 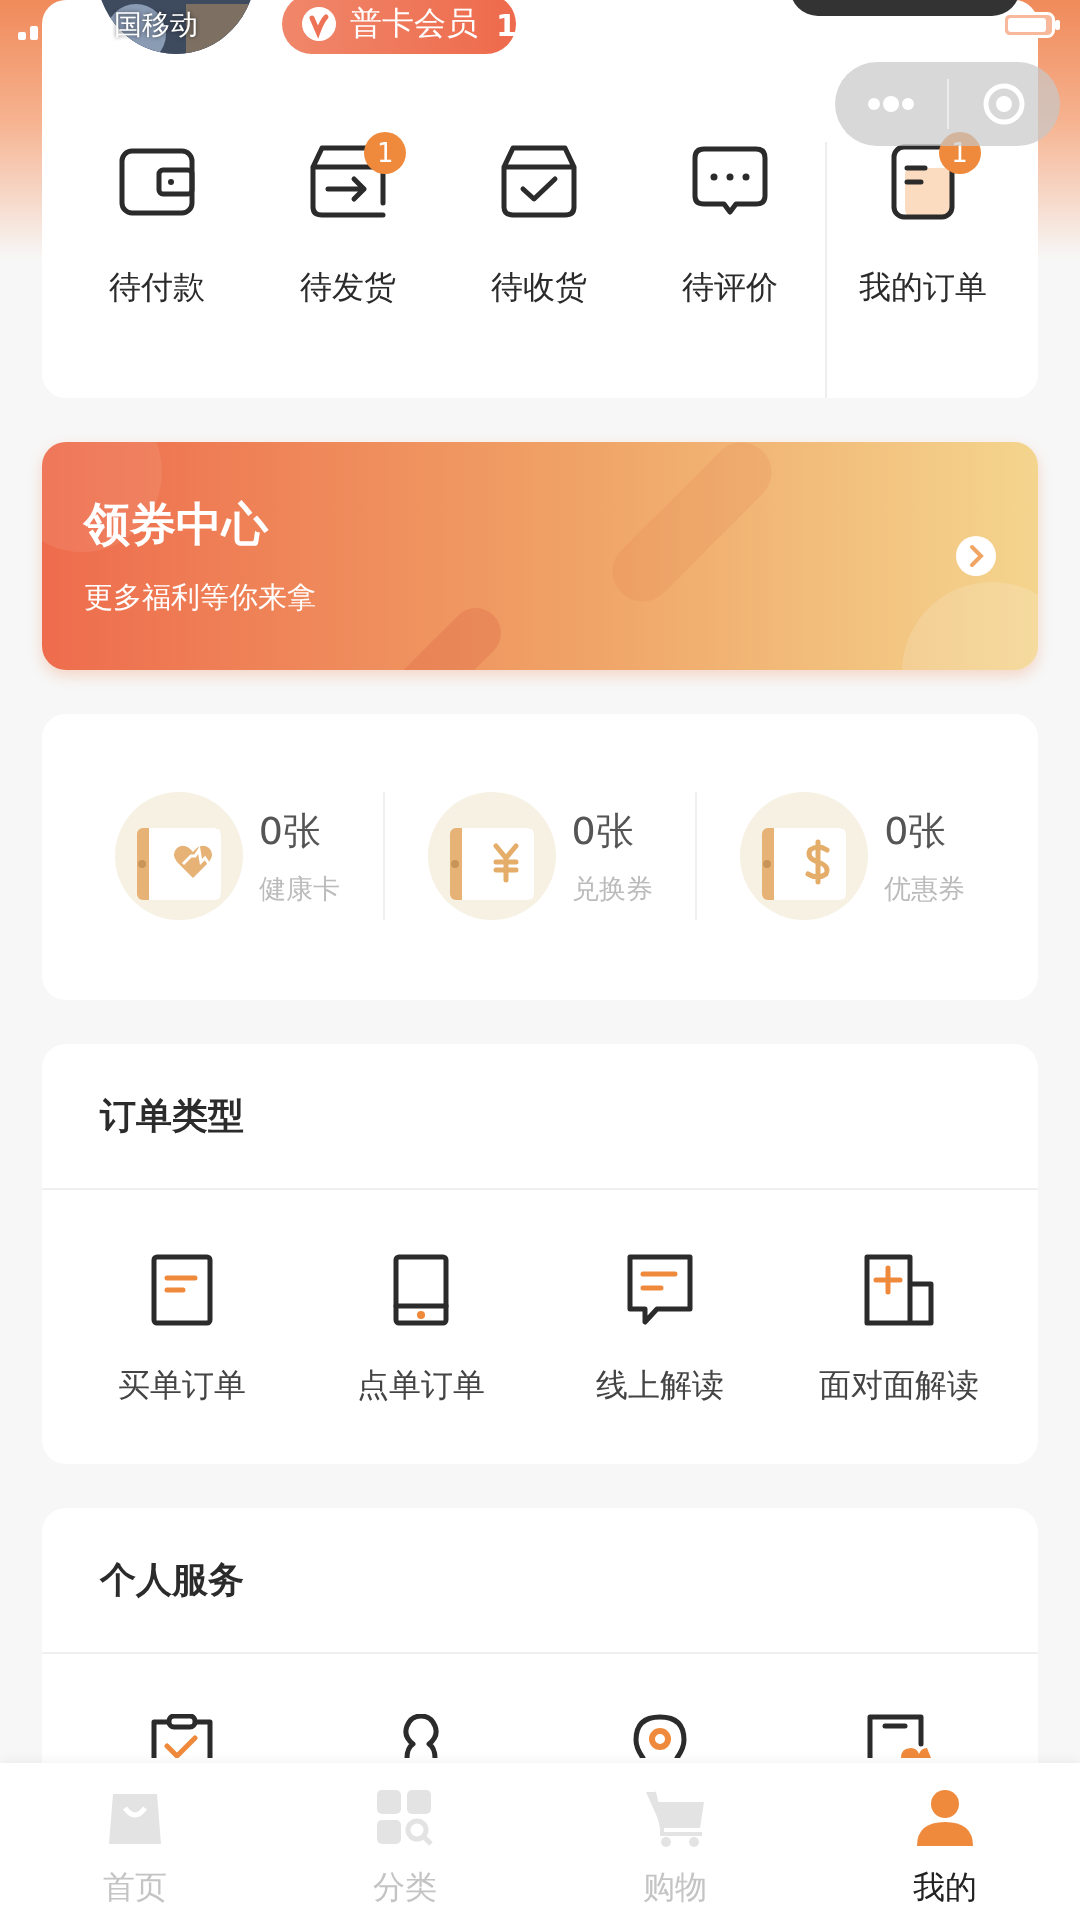 What do you see at coordinates (729, 182) in the screenshot?
I see `chat-bubble-icon` at bounding box center [729, 182].